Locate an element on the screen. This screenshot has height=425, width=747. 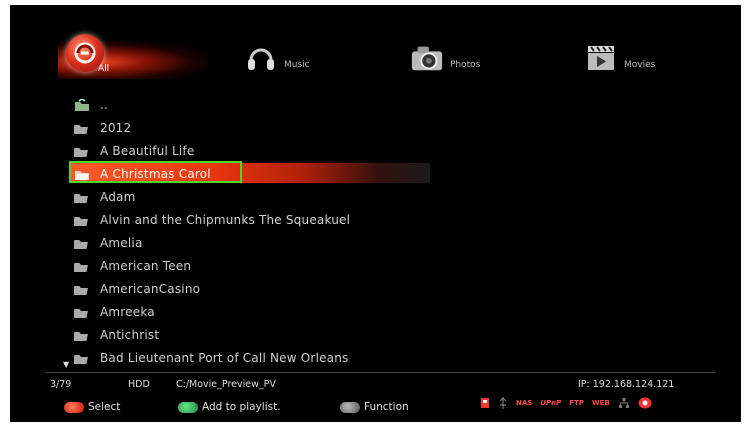
select-button: Select is located at coordinates (92, 407).